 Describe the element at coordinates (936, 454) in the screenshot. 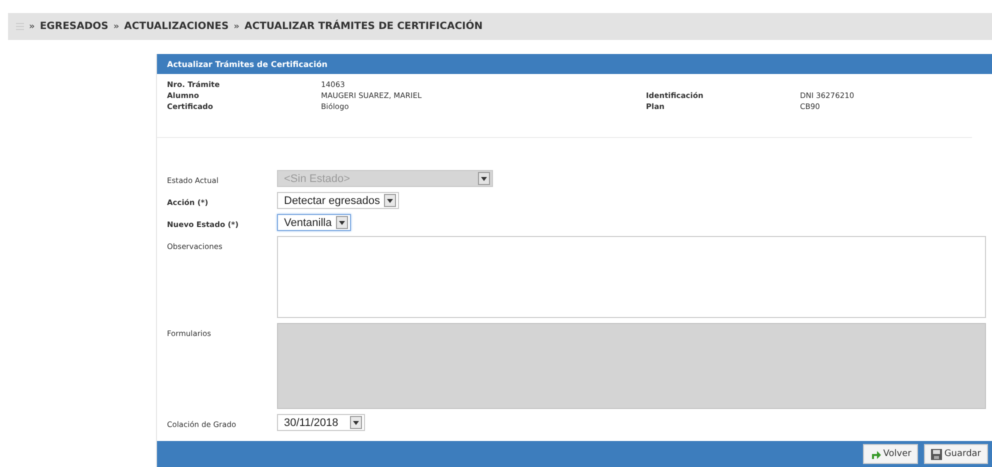

I see `floppy-icon` at that location.